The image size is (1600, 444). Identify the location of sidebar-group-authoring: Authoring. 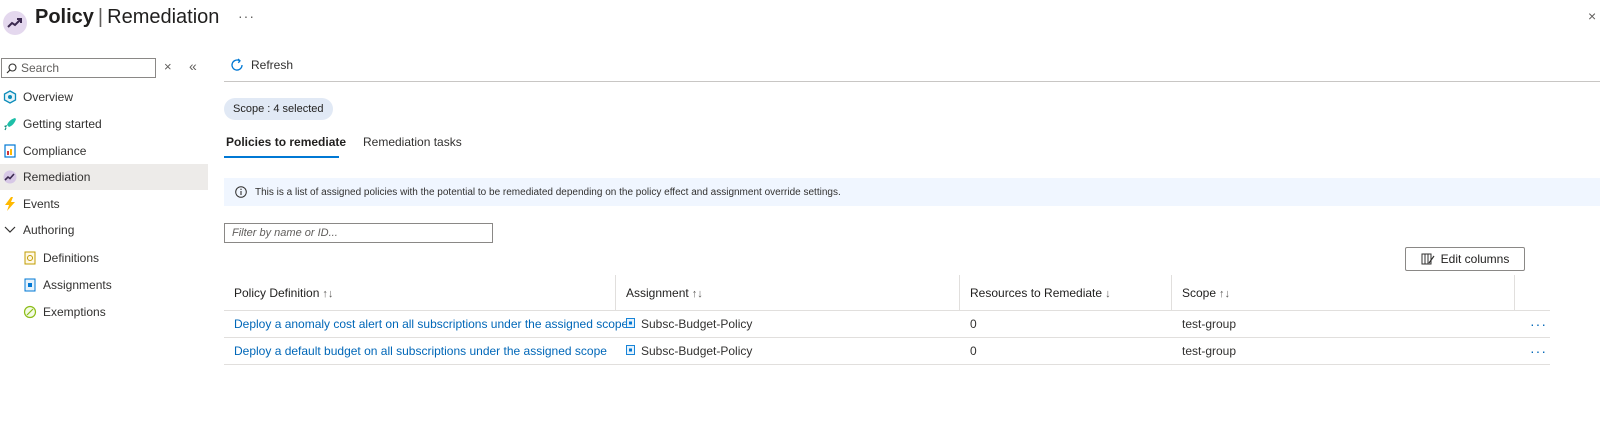
(104, 230).